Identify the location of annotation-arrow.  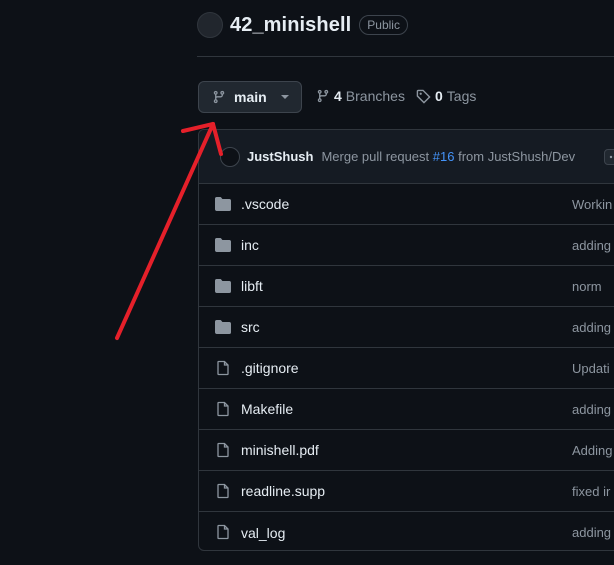
(169, 231).